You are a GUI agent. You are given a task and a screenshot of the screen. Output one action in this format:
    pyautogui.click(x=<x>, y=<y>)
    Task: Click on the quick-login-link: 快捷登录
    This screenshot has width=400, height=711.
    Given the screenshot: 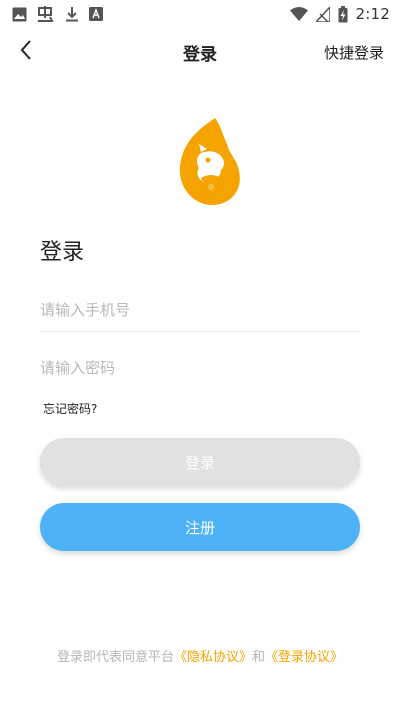 What is the action you would take?
    pyautogui.click(x=354, y=52)
    